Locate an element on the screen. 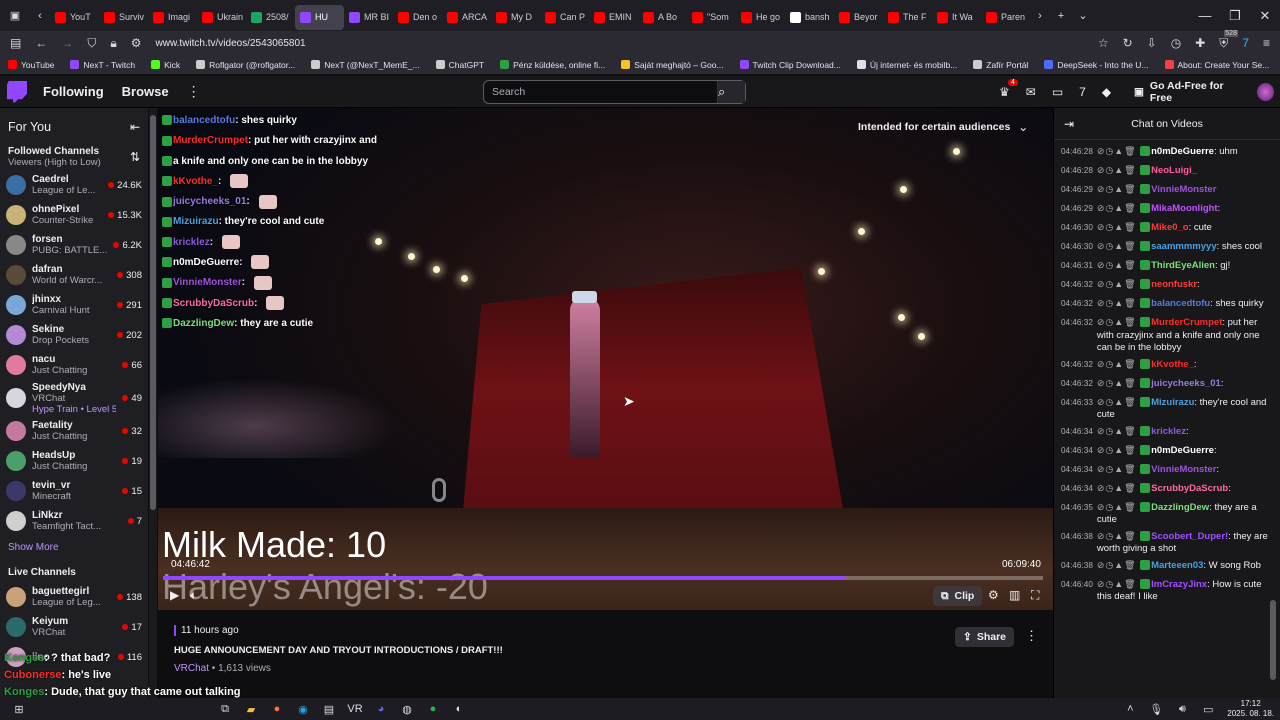 The image size is (1280, 720). downloads-icon: ⇩ is located at coordinates (1152, 43).